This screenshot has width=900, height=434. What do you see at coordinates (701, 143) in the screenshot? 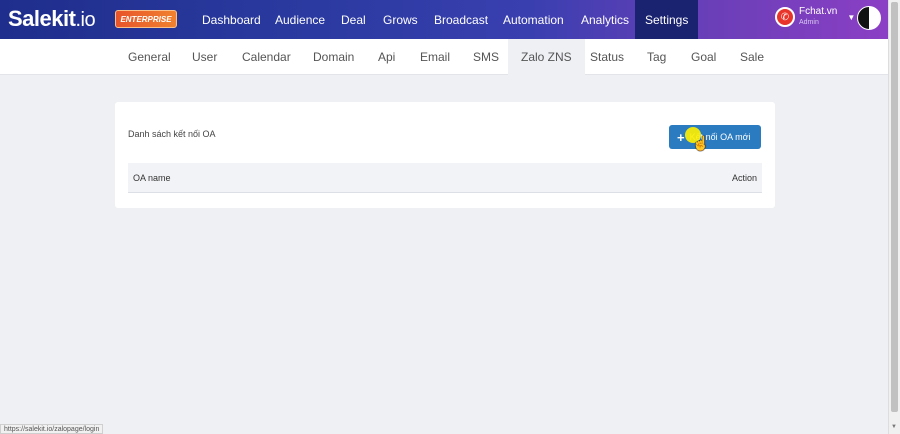
I see `hand-pointer-icon: ☝` at bounding box center [701, 143].